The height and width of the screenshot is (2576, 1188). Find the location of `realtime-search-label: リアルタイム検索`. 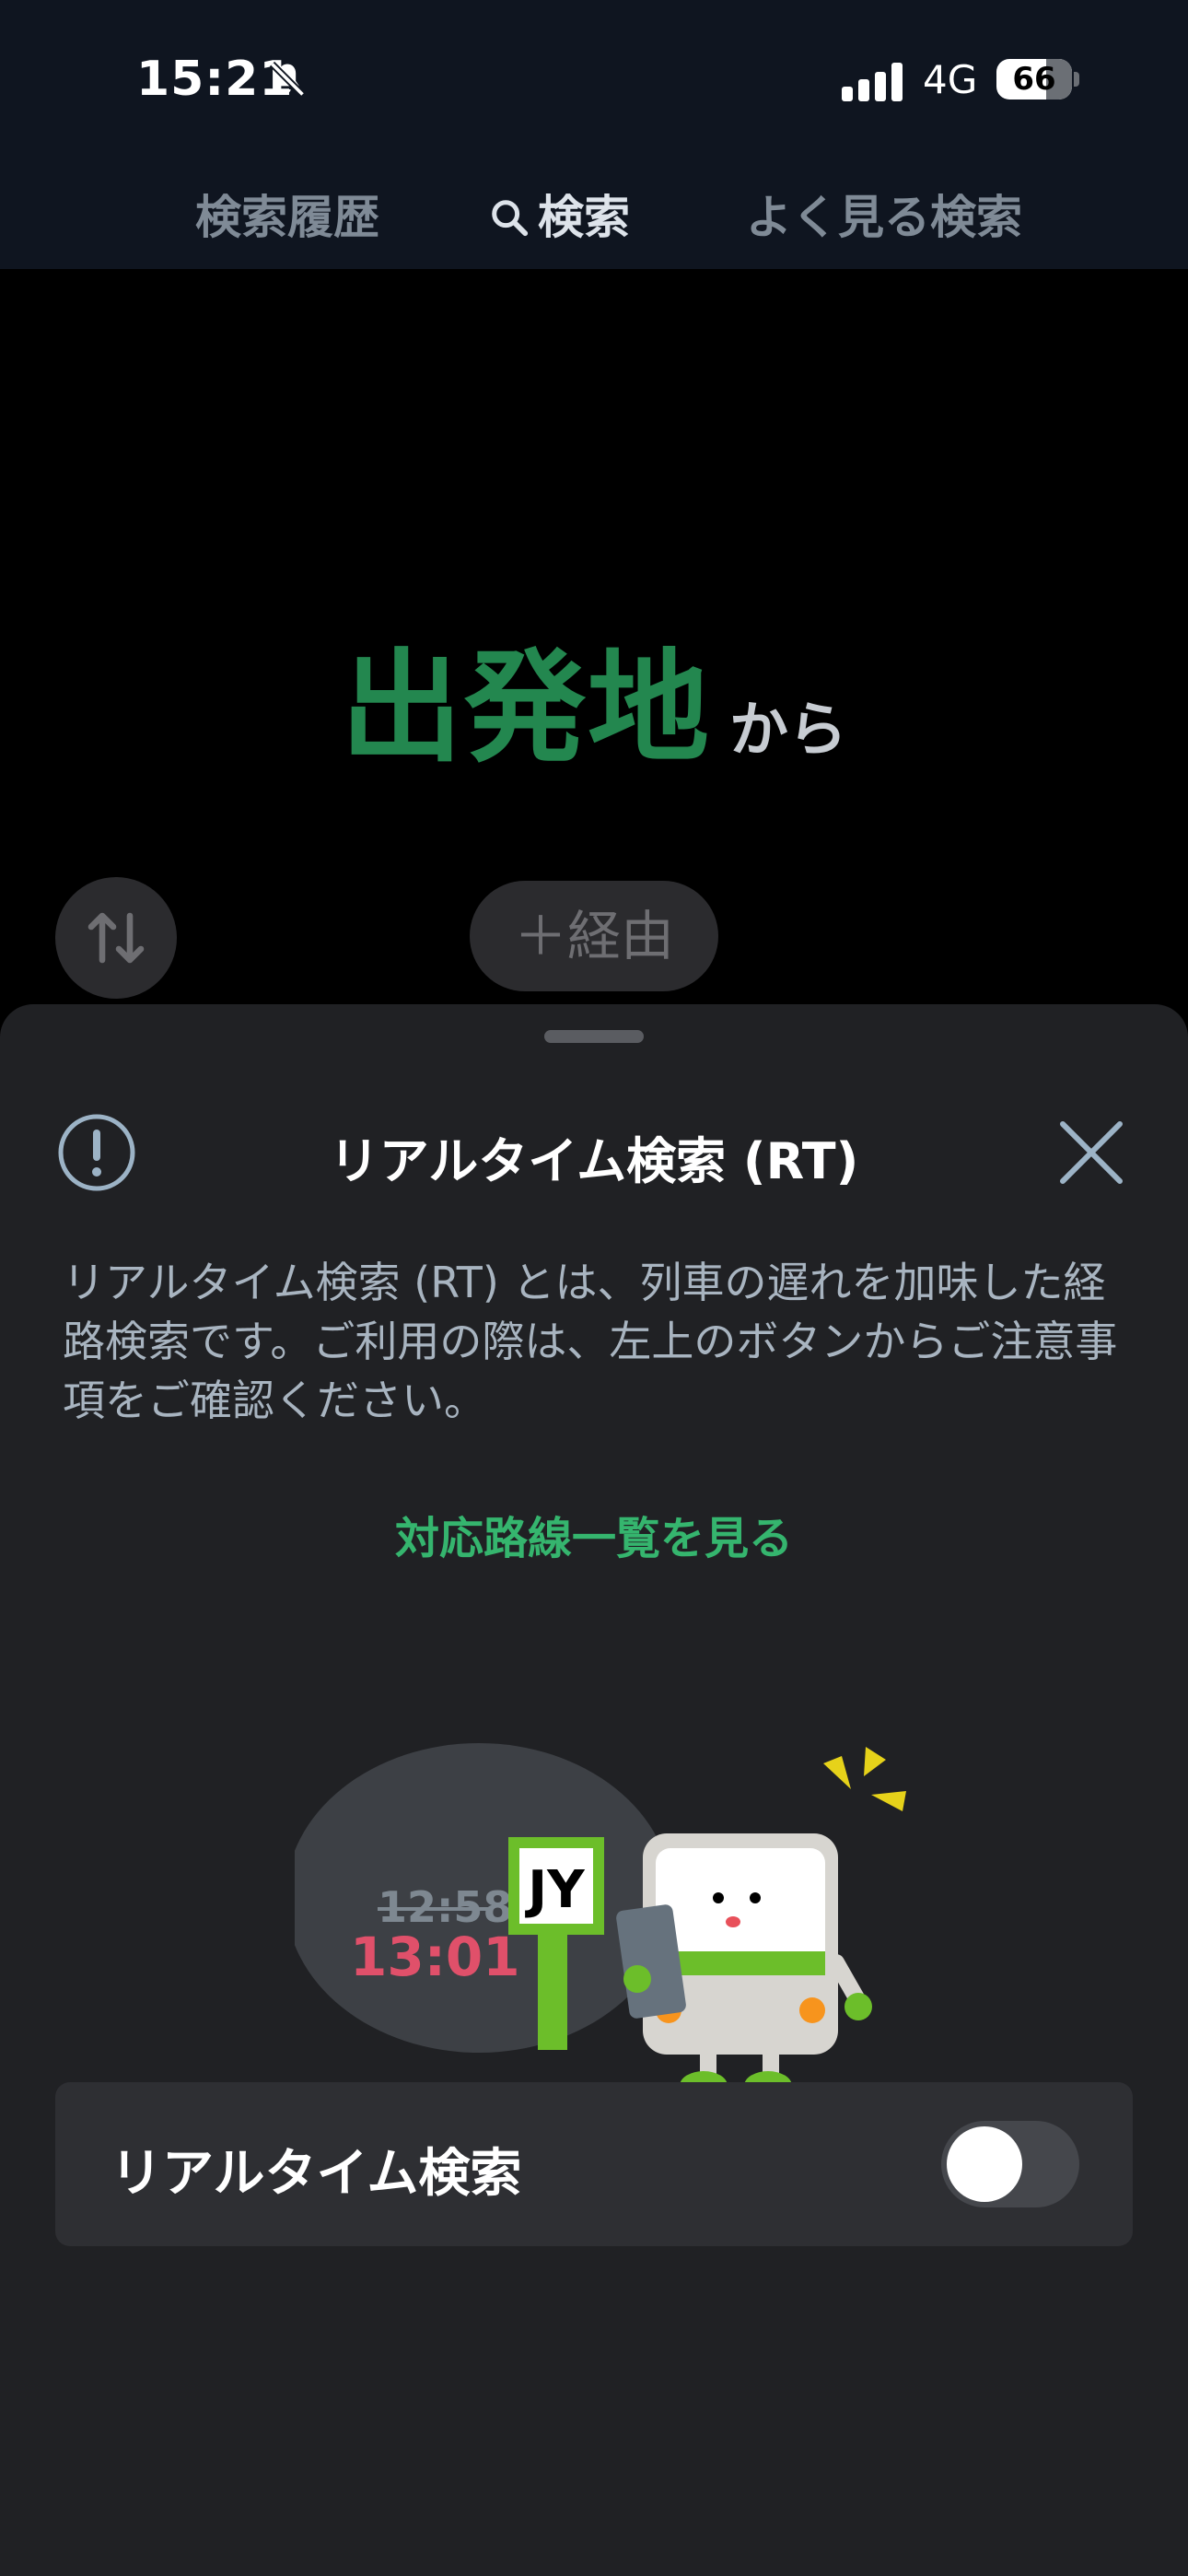

realtime-search-label: リアルタイム検索 is located at coordinates (316, 2174).